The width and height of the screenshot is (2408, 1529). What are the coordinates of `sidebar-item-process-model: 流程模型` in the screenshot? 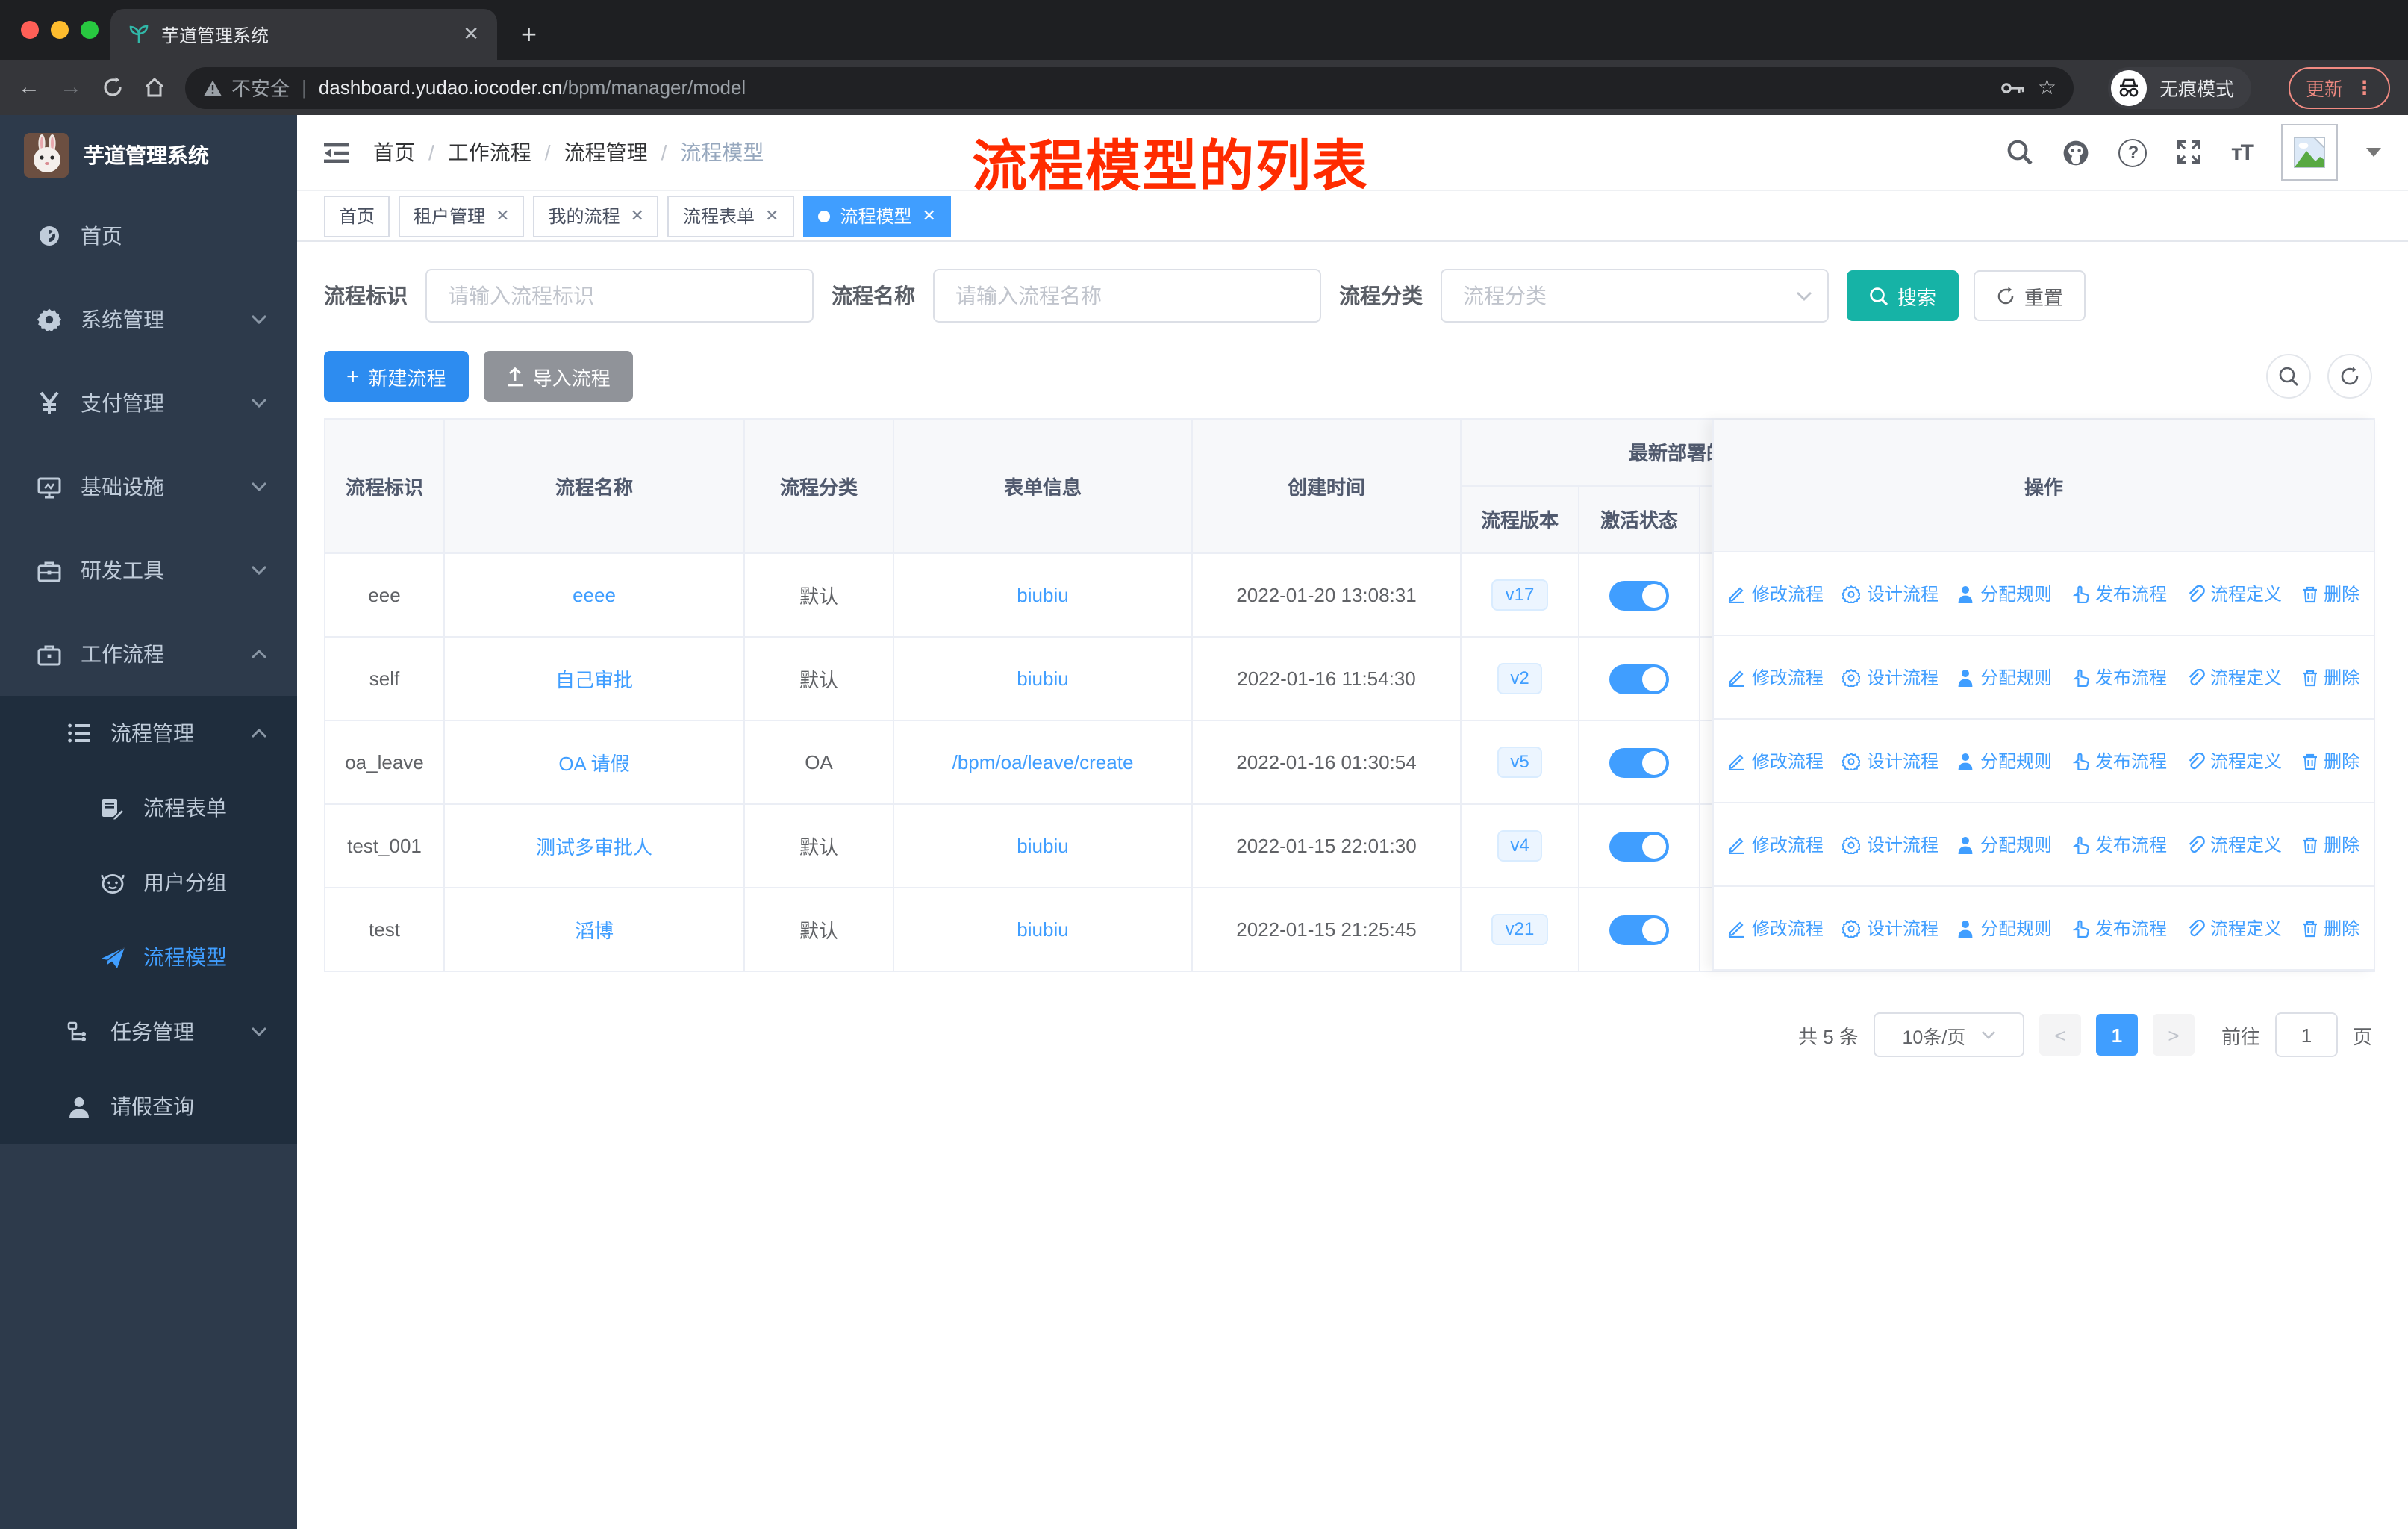 It's located at (148, 957).